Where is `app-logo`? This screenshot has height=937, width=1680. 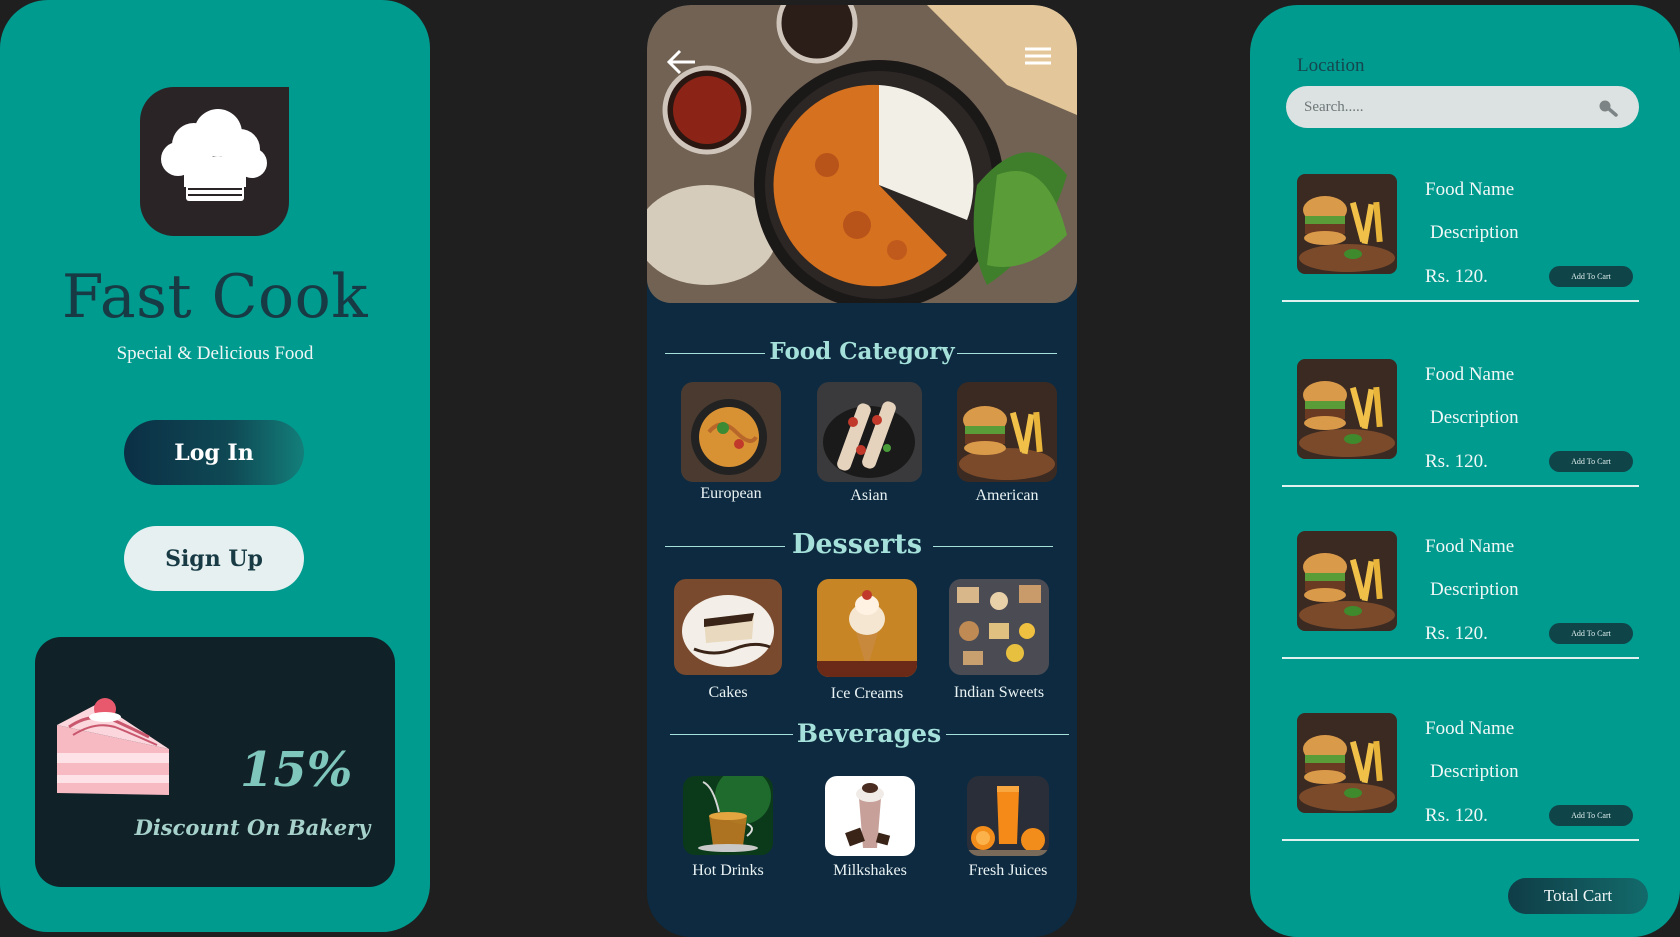
app-logo is located at coordinates (214, 161).